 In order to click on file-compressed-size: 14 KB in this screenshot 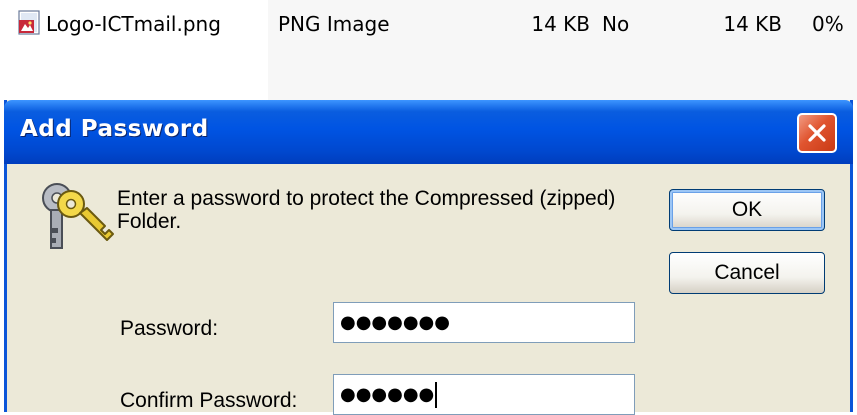, I will do `click(752, 24)`.